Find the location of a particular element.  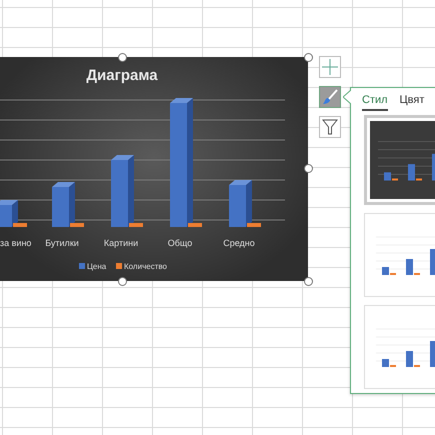

axis-label: Картини is located at coordinates (121, 243).